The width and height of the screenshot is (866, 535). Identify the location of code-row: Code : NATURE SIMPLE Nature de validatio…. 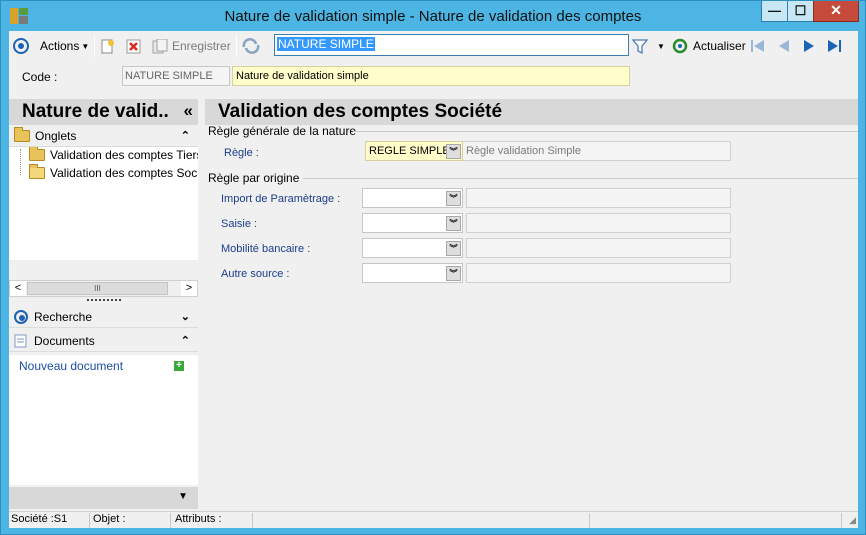
(433, 75).